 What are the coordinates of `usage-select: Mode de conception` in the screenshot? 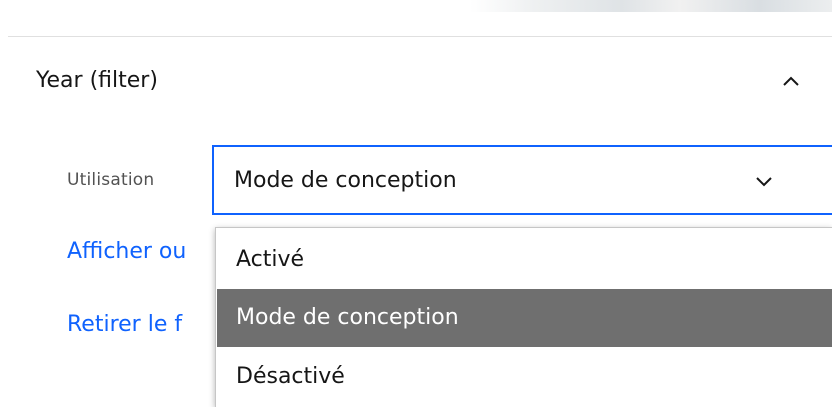 It's located at (522, 180).